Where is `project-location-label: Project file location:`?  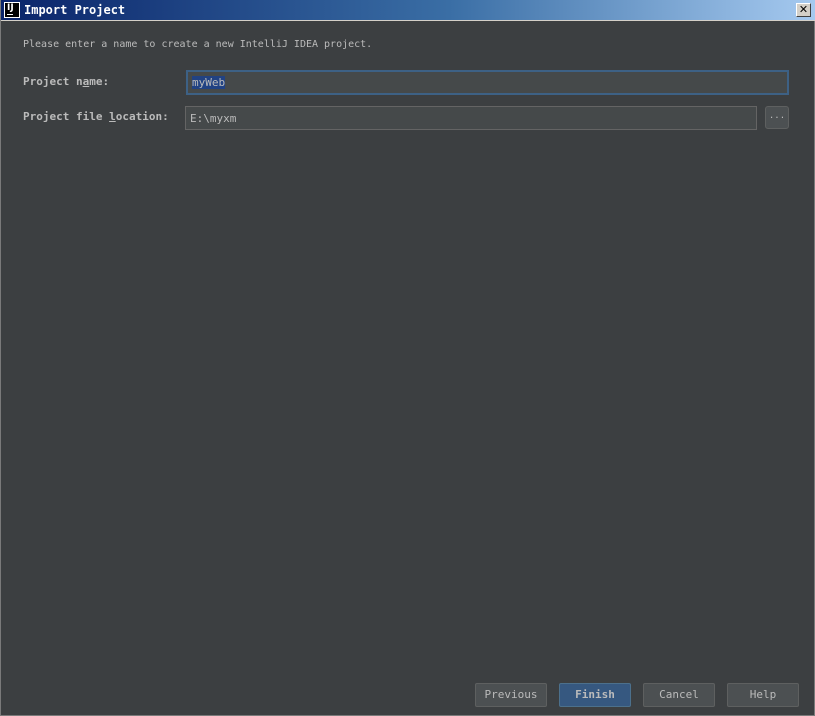
project-location-label: Project file location: is located at coordinates (96, 117).